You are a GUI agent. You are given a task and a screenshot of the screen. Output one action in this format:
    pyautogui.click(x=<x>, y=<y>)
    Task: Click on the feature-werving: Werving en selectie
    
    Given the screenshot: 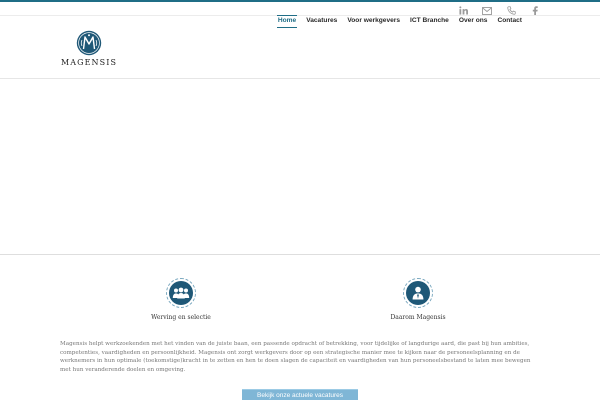 What is the action you would take?
    pyautogui.click(x=181, y=299)
    